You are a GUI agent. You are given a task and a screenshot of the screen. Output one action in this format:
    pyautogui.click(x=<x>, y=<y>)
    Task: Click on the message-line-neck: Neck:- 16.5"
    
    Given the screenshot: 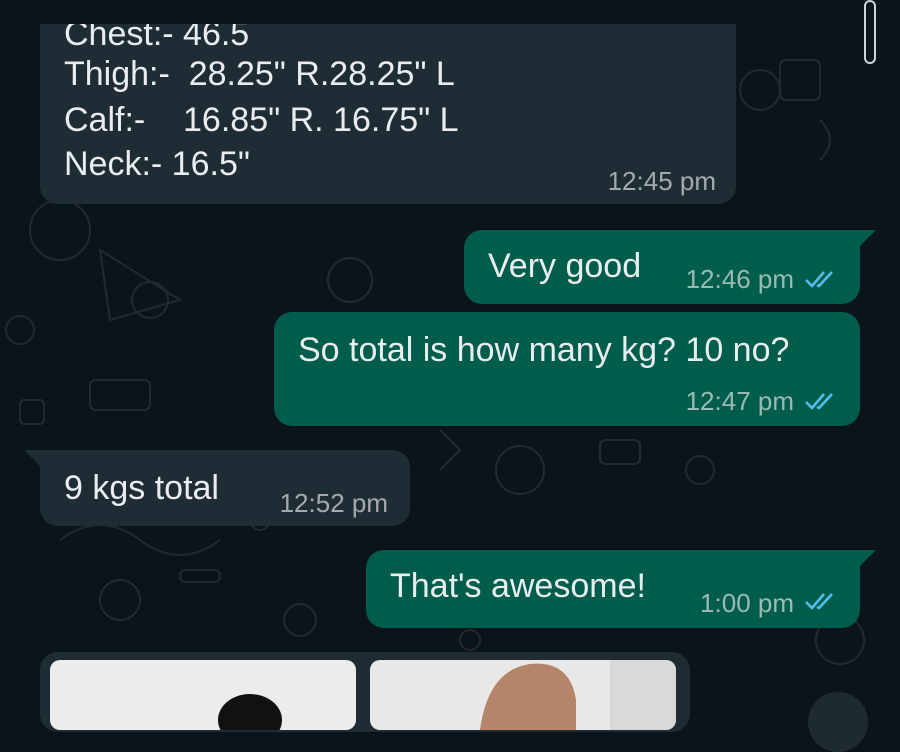 What is the action you would take?
    pyautogui.click(x=157, y=164)
    